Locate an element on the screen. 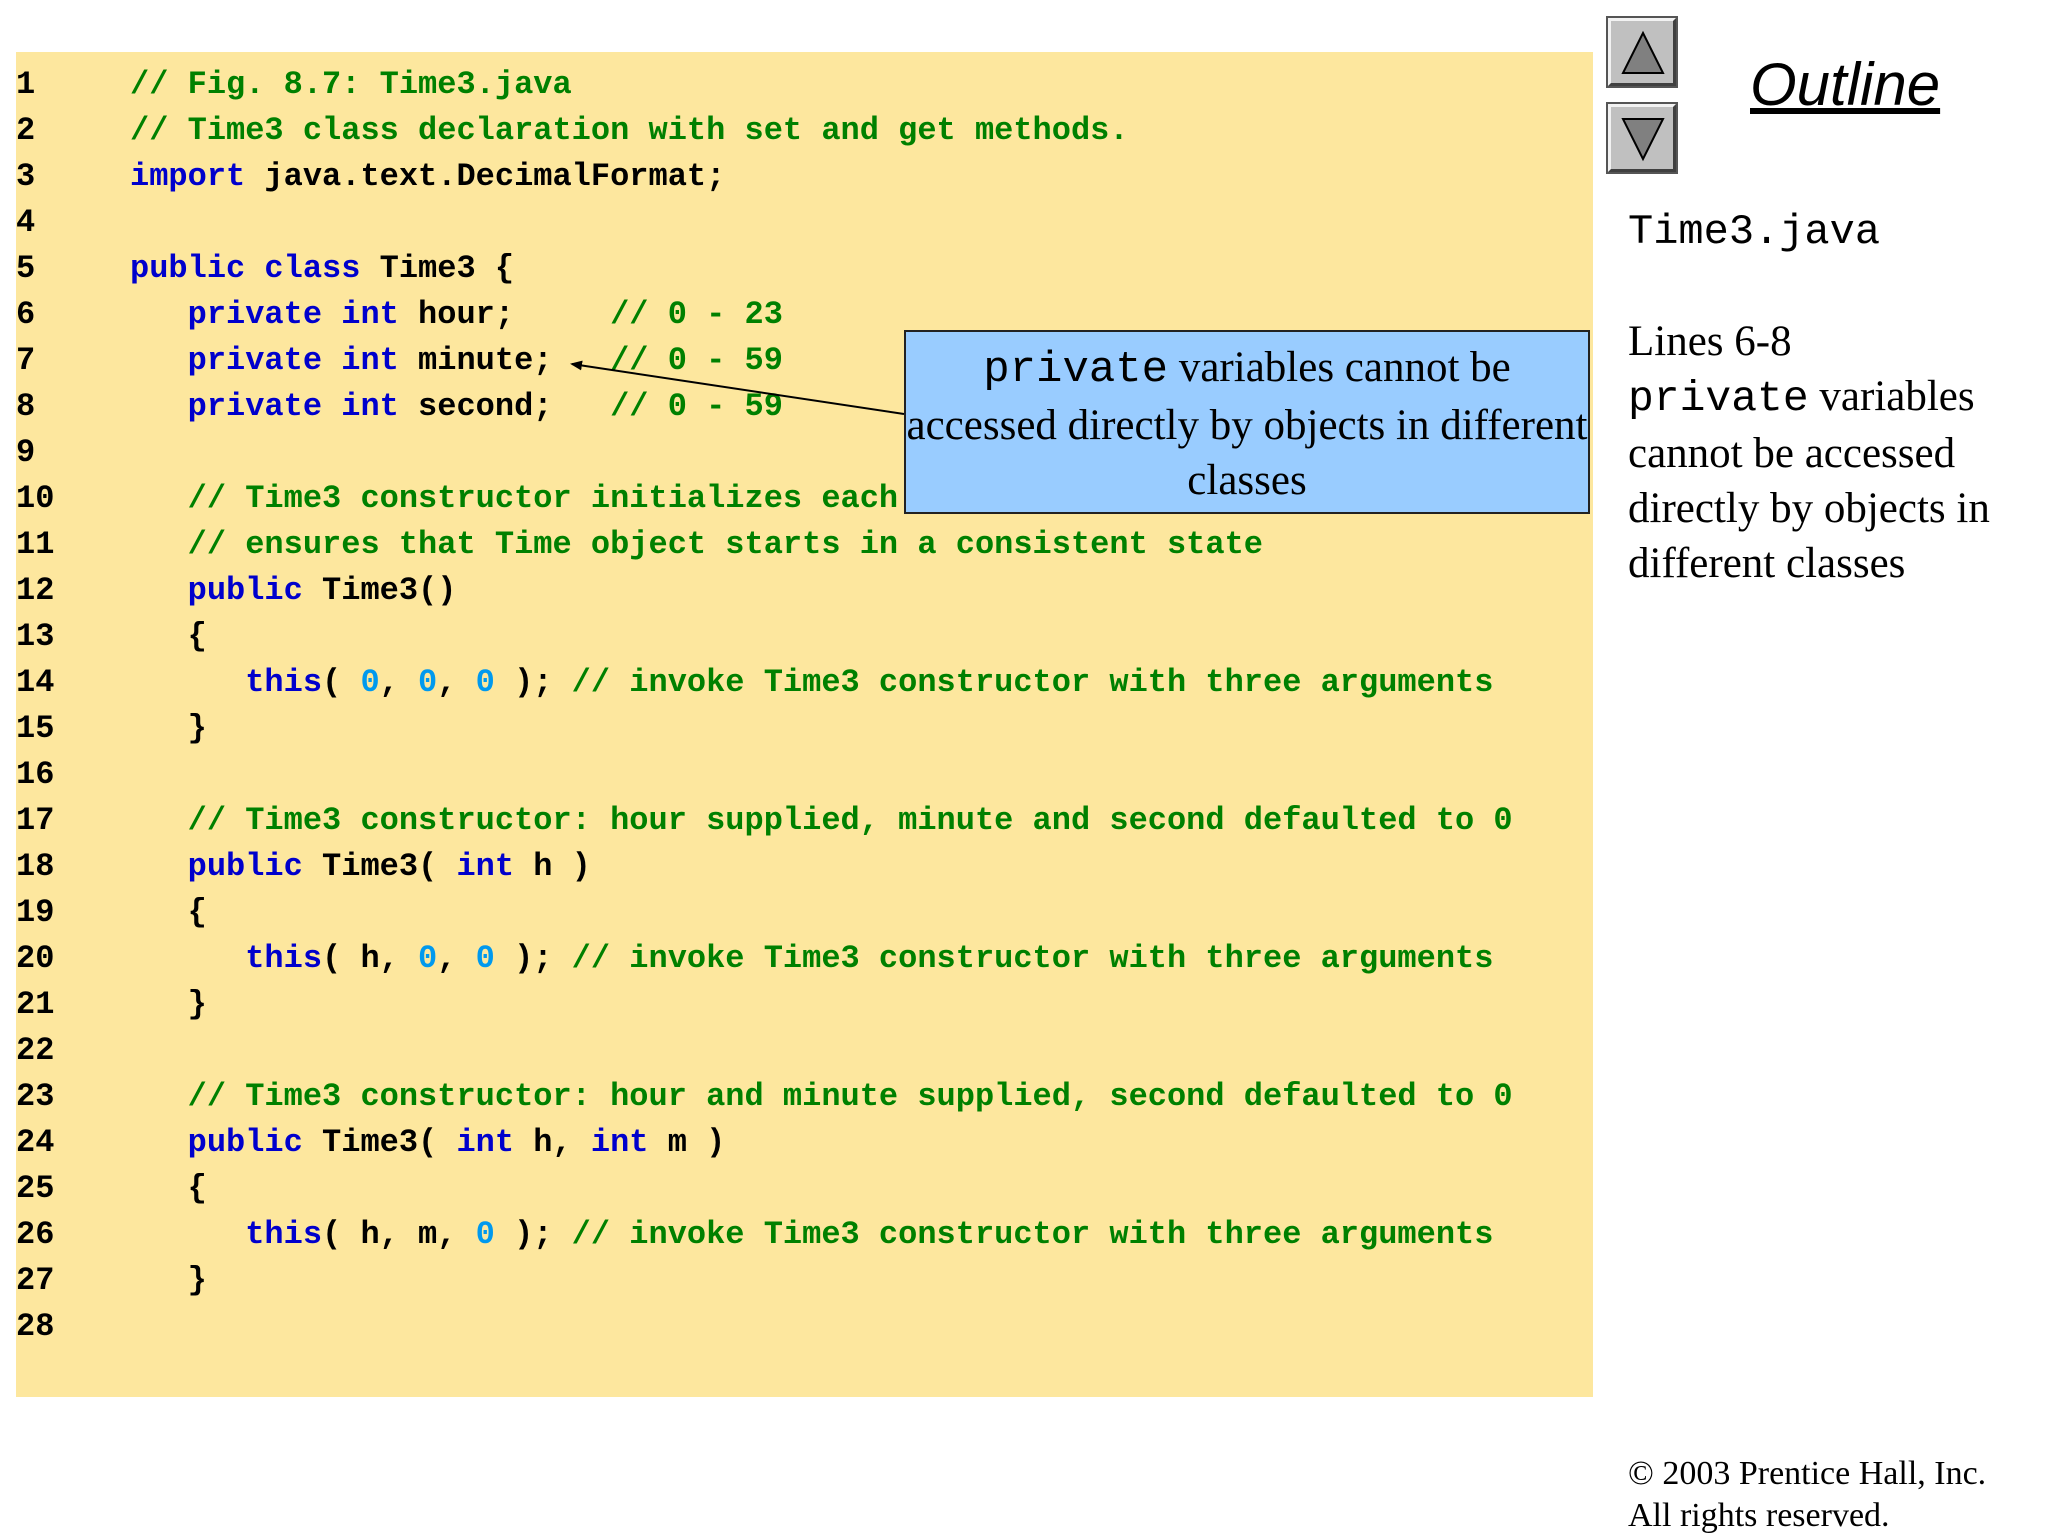 The image size is (2048, 1537). line-number: 19 is located at coordinates (35, 912).